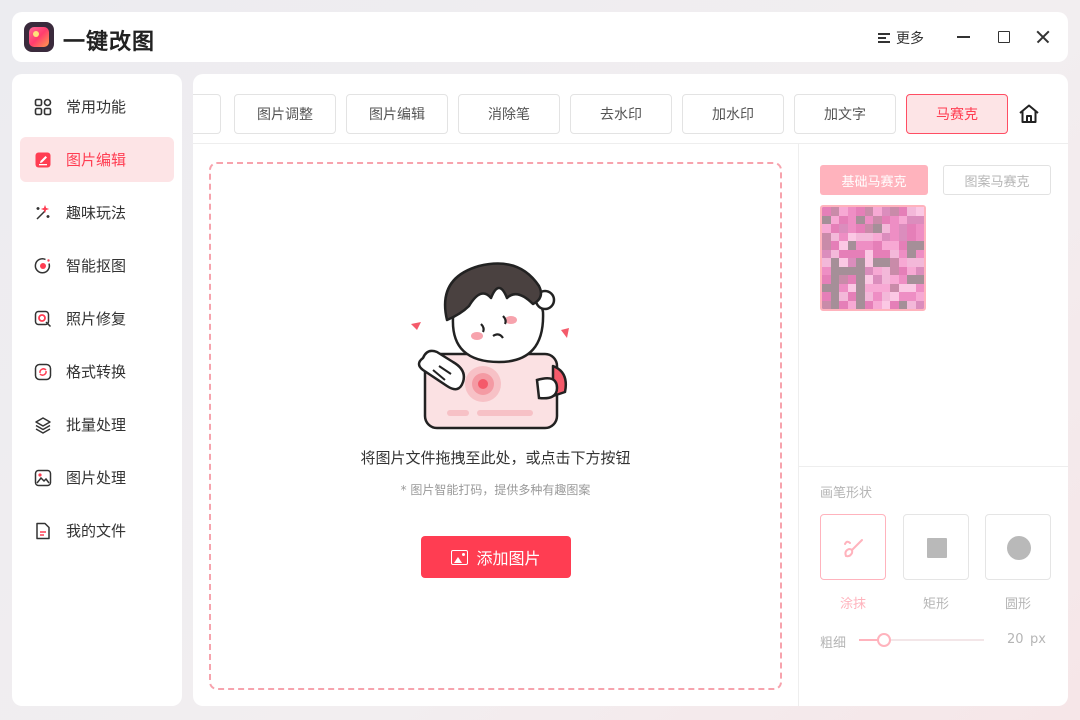 The image size is (1080, 720). I want to click on tab-eraser-pen: 消除笔, so click(509, 114).